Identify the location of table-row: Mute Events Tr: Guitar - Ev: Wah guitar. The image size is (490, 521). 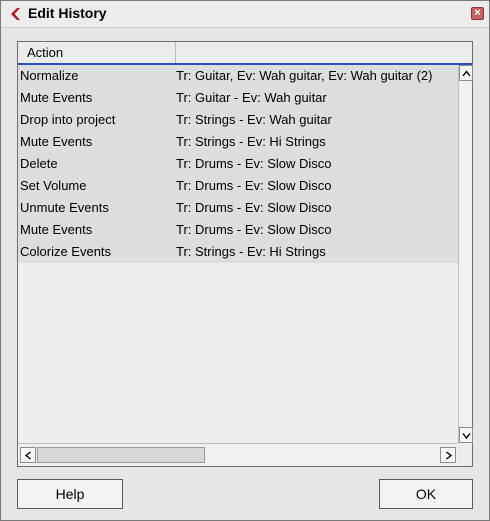
(238, 98).